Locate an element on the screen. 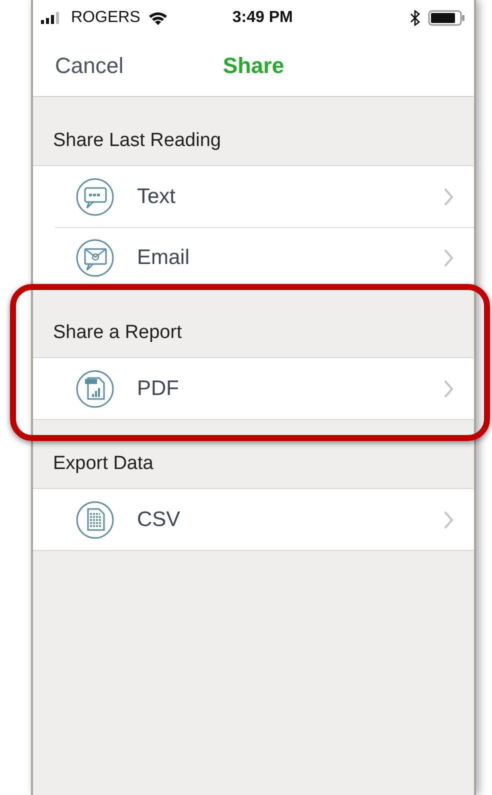 The width and height of the screenshot is (492, 795). section-header: Share a Report is located at coordinates (117, 332).